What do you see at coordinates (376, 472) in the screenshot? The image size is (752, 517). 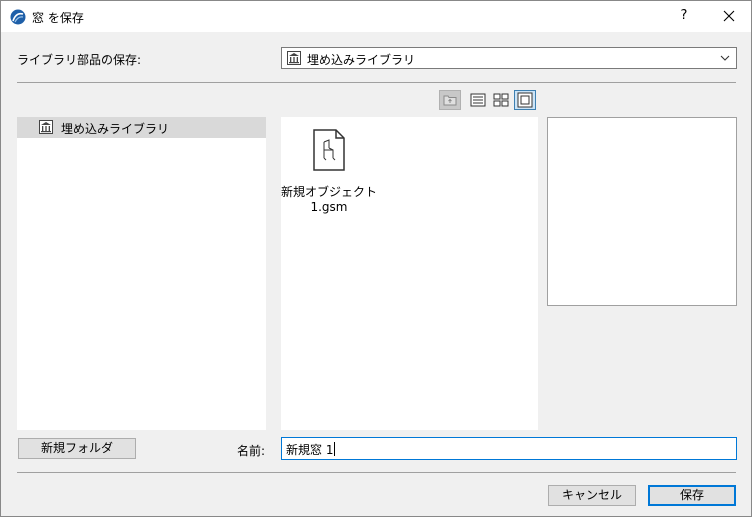 I see `bottom-divider` at bounding box center [376, 472].